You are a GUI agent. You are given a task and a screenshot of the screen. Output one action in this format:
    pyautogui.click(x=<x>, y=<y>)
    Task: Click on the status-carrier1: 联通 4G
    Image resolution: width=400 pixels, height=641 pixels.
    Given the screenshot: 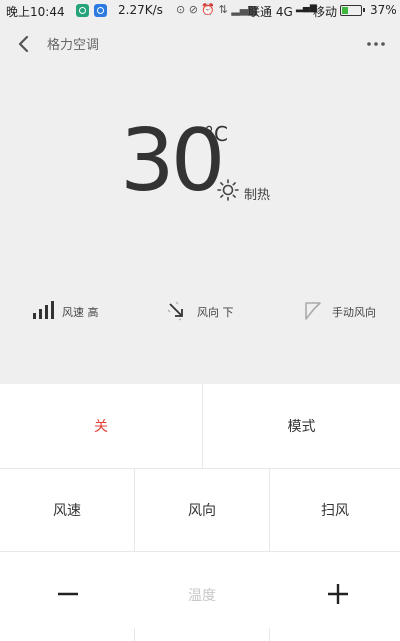 What is the action you would take?
    pyautogui.click(x=270, y=12)
    